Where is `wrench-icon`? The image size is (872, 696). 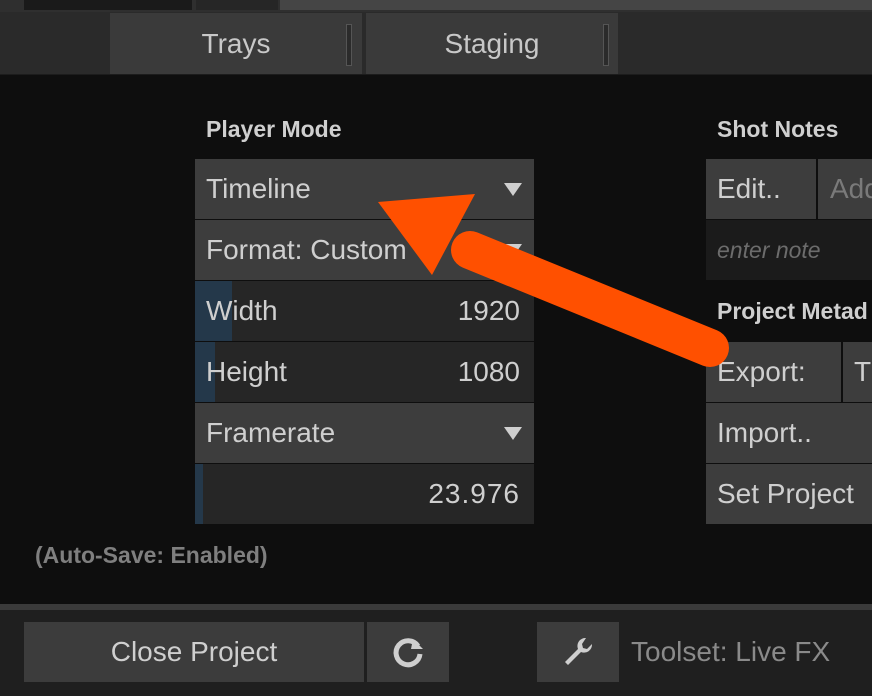 wrench-icon is located at coordinates (579, 651).